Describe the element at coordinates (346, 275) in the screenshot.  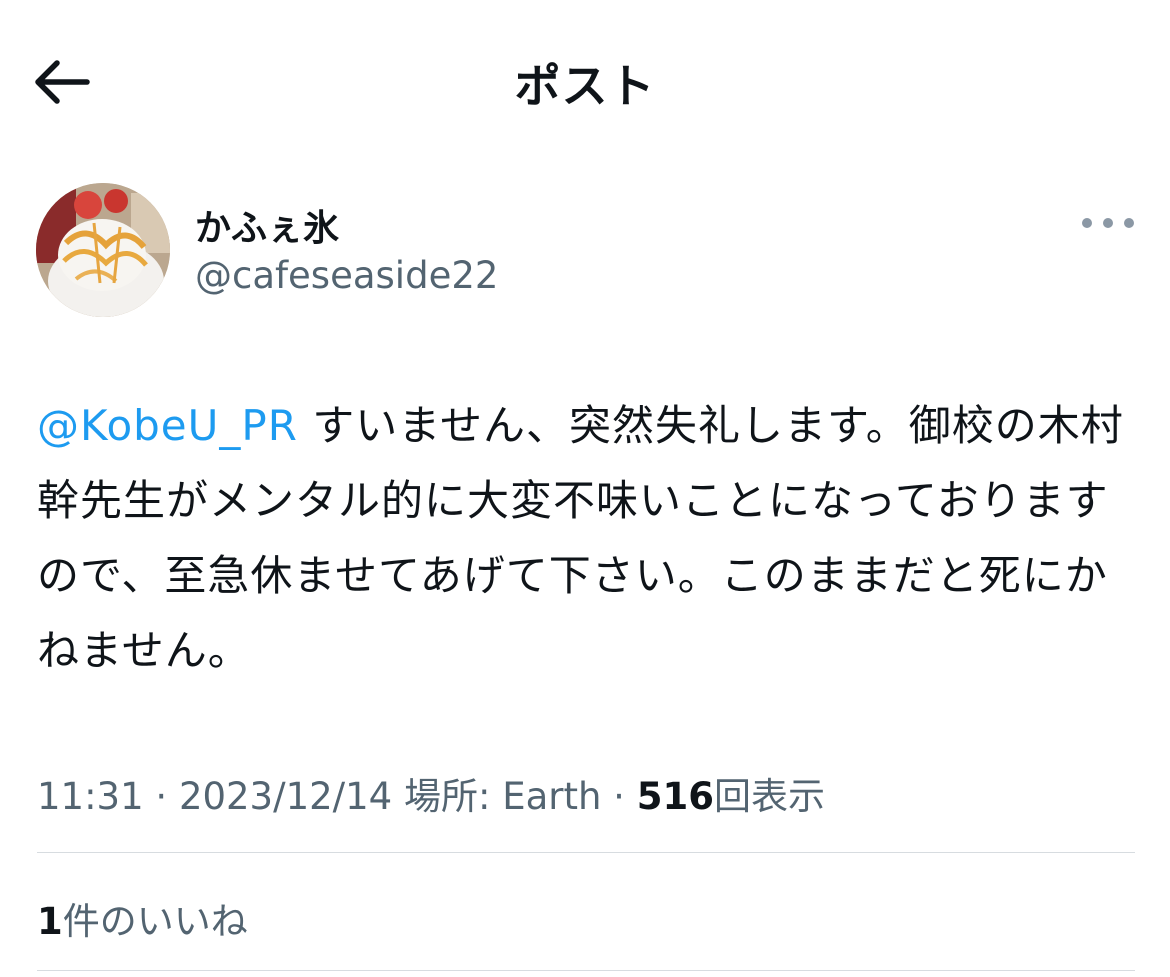
I see `author-handle: @cafeseaside22` at that location.